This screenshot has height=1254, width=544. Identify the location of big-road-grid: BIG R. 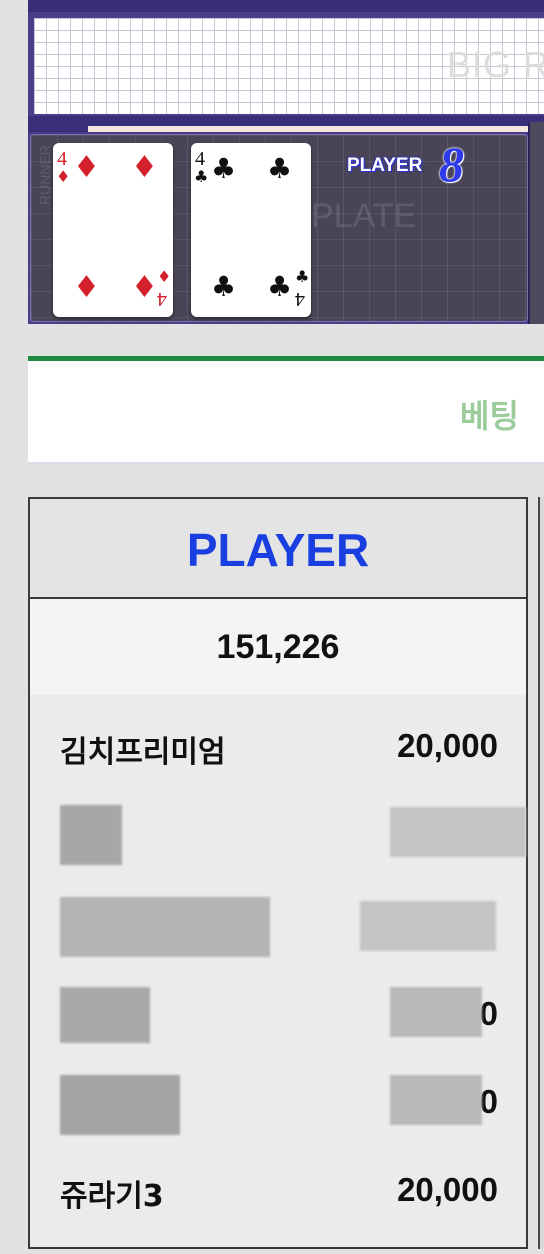
(289, 66).